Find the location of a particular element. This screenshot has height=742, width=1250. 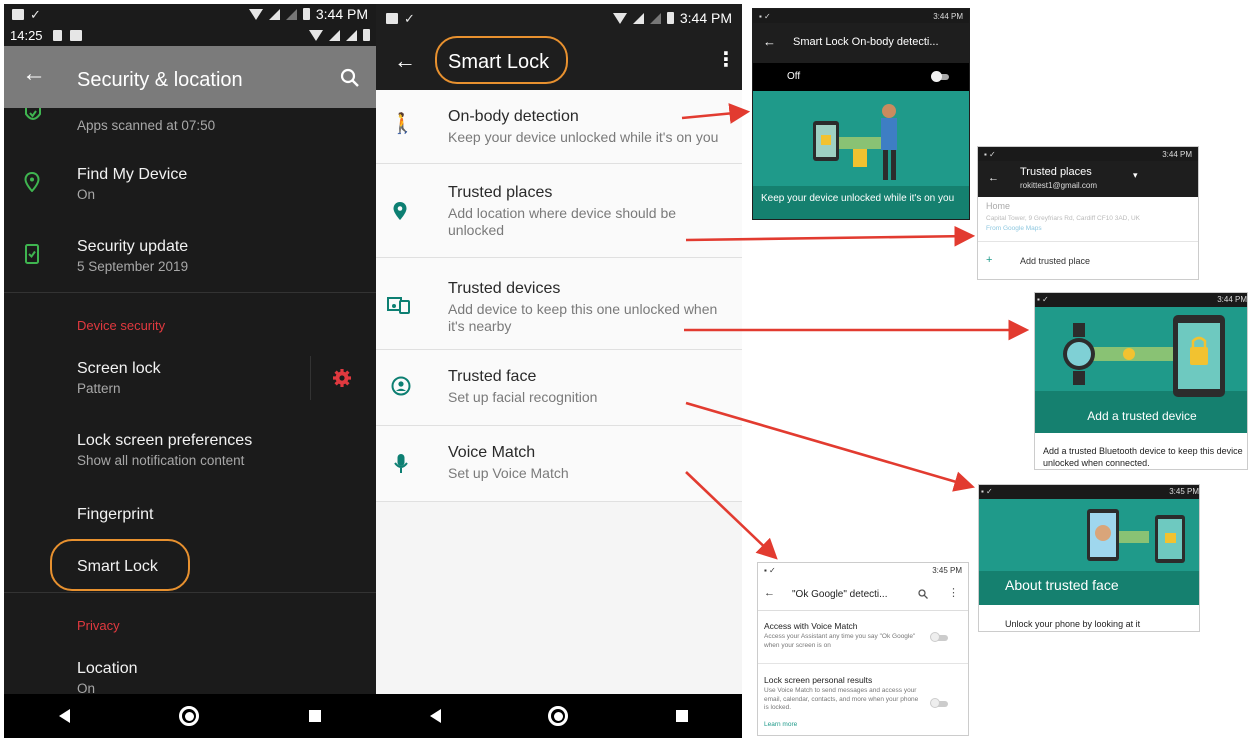

item-title: Voice Match is located at coordinates (492, 452).